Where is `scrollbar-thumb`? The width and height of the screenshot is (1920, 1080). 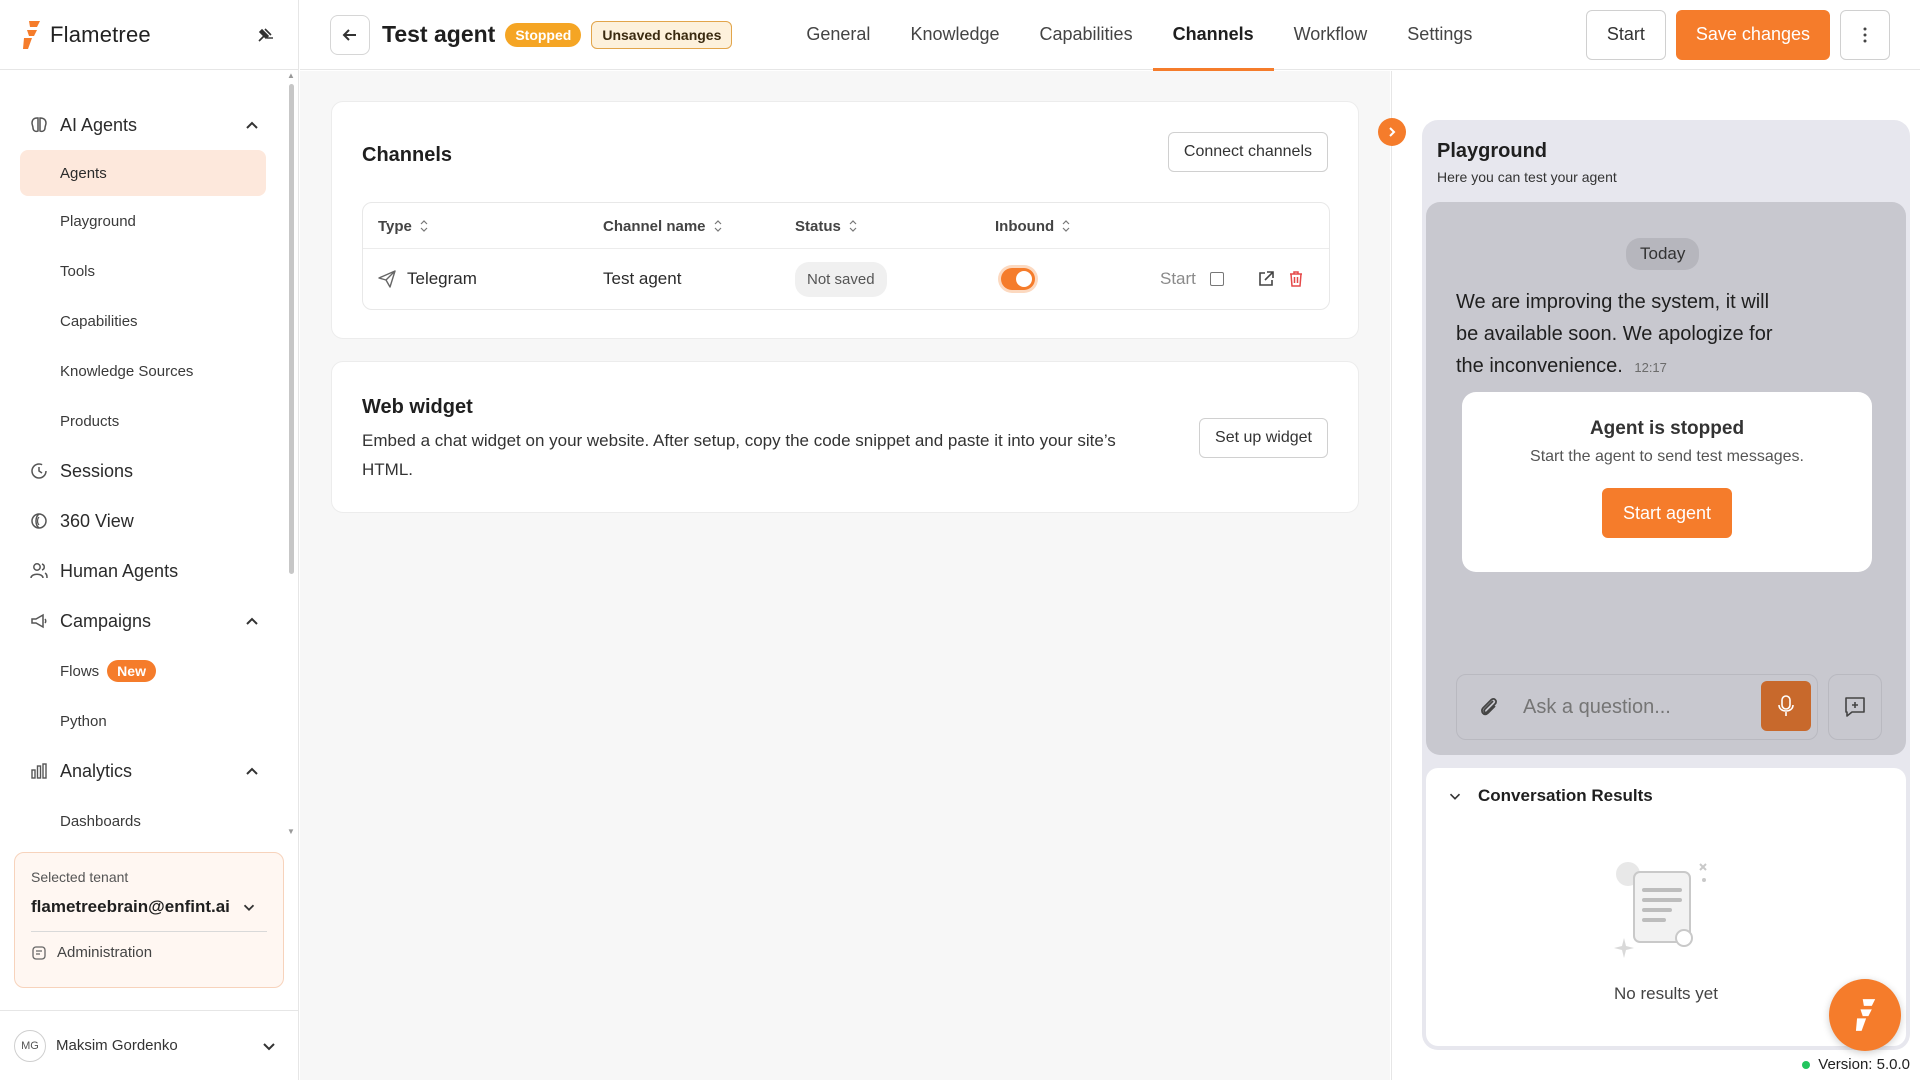 scrollbar-thumb is located at coordinates (291, 329).